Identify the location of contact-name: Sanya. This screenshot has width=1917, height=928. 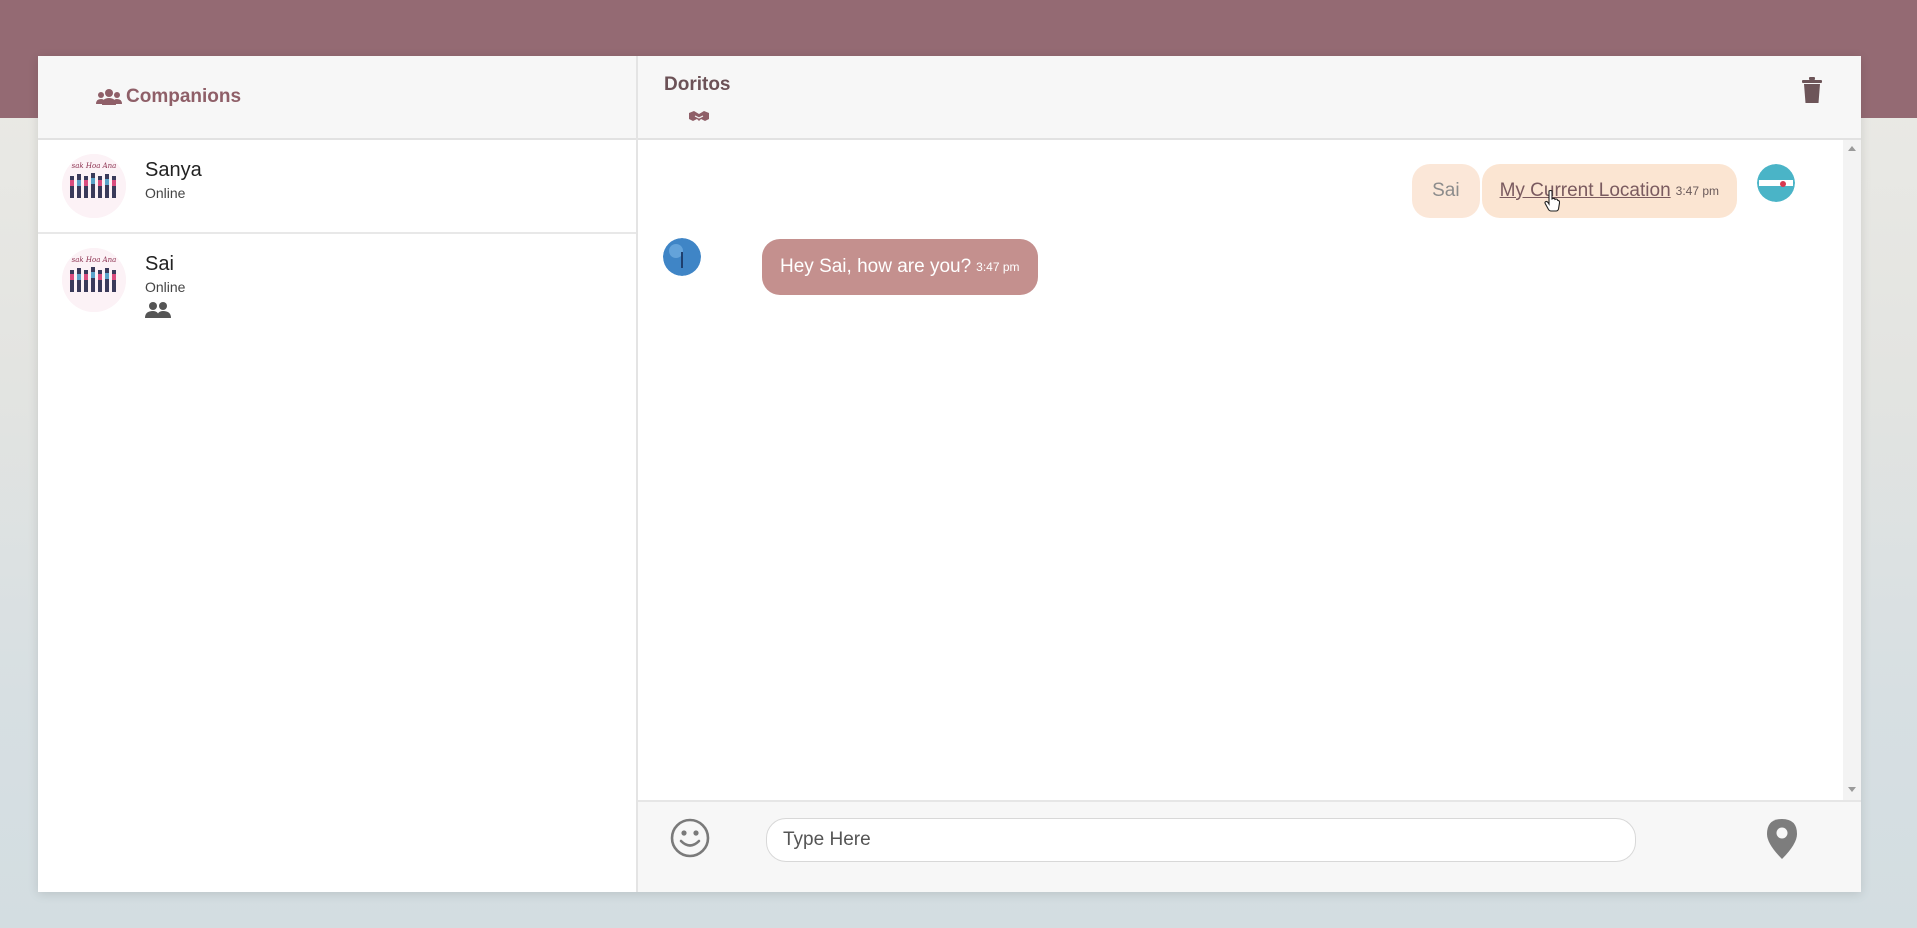
(173, 170).